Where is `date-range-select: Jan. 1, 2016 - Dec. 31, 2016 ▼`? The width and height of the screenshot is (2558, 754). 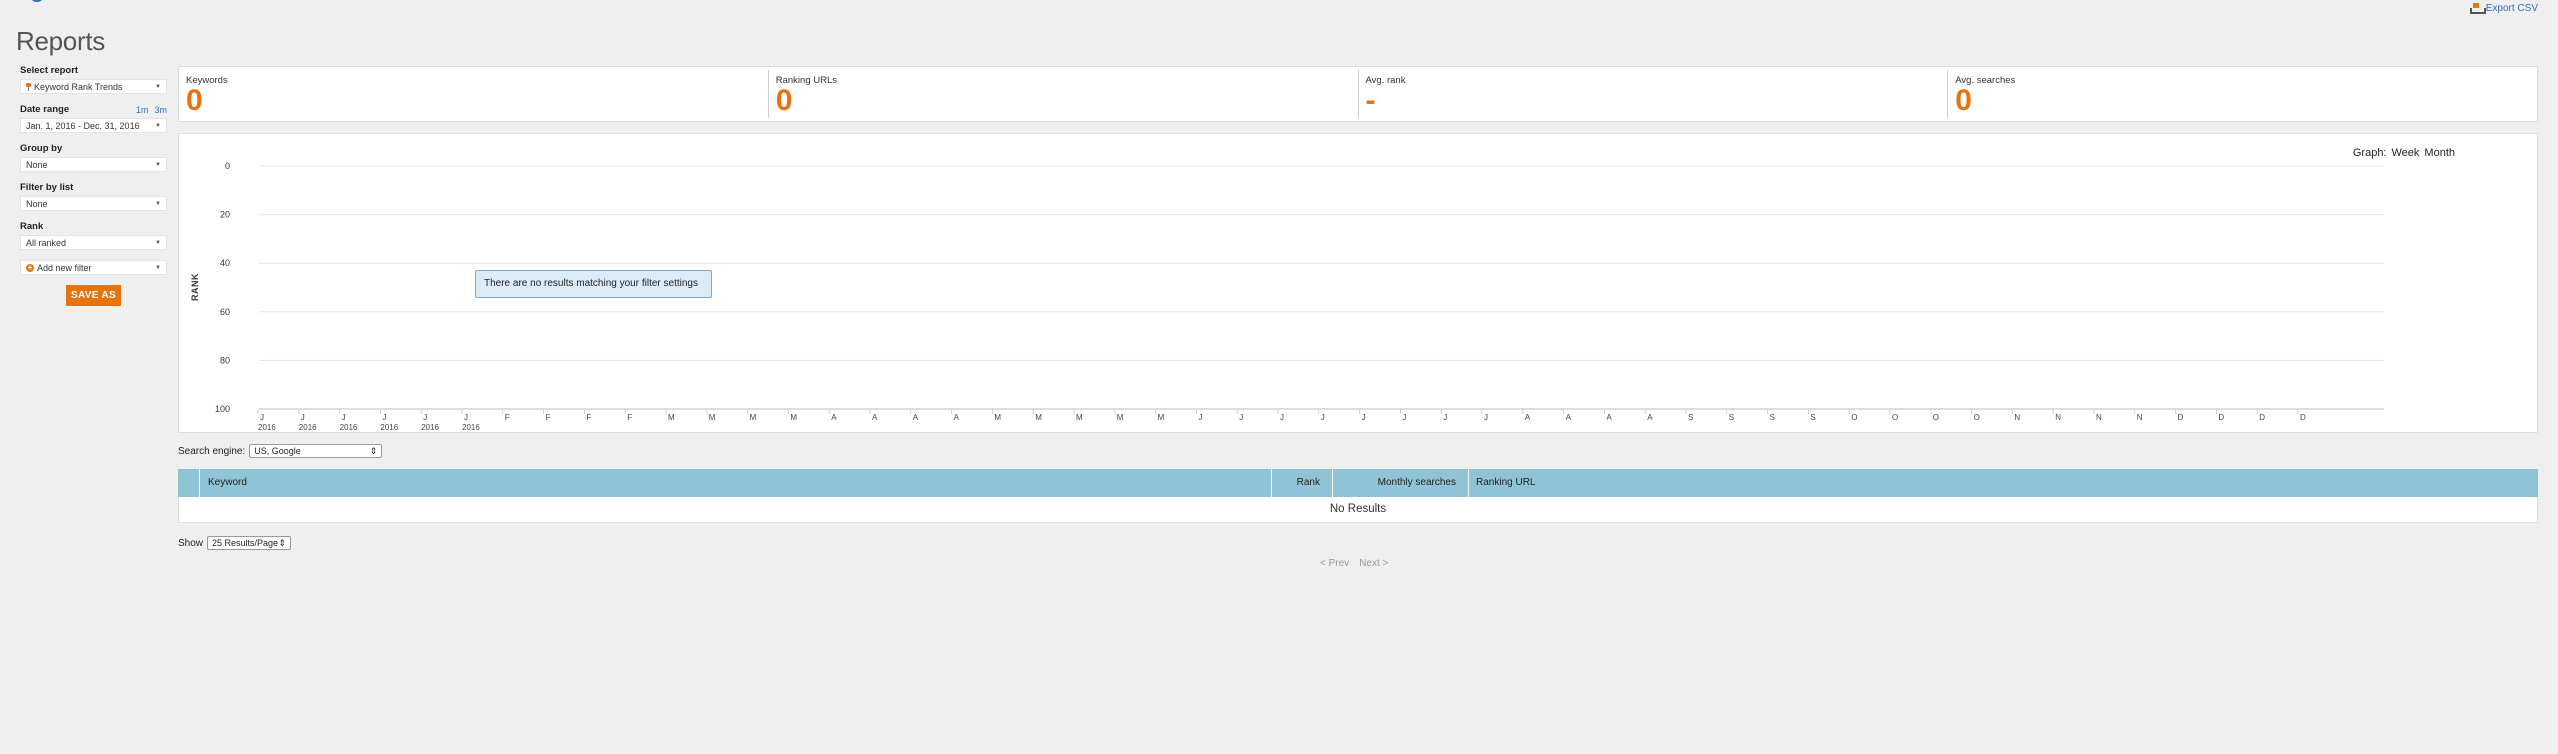
date-range-select: Jan. 1, 2016 - Dec. 31, 2016 ▼ is located at coordinates (93, 125).